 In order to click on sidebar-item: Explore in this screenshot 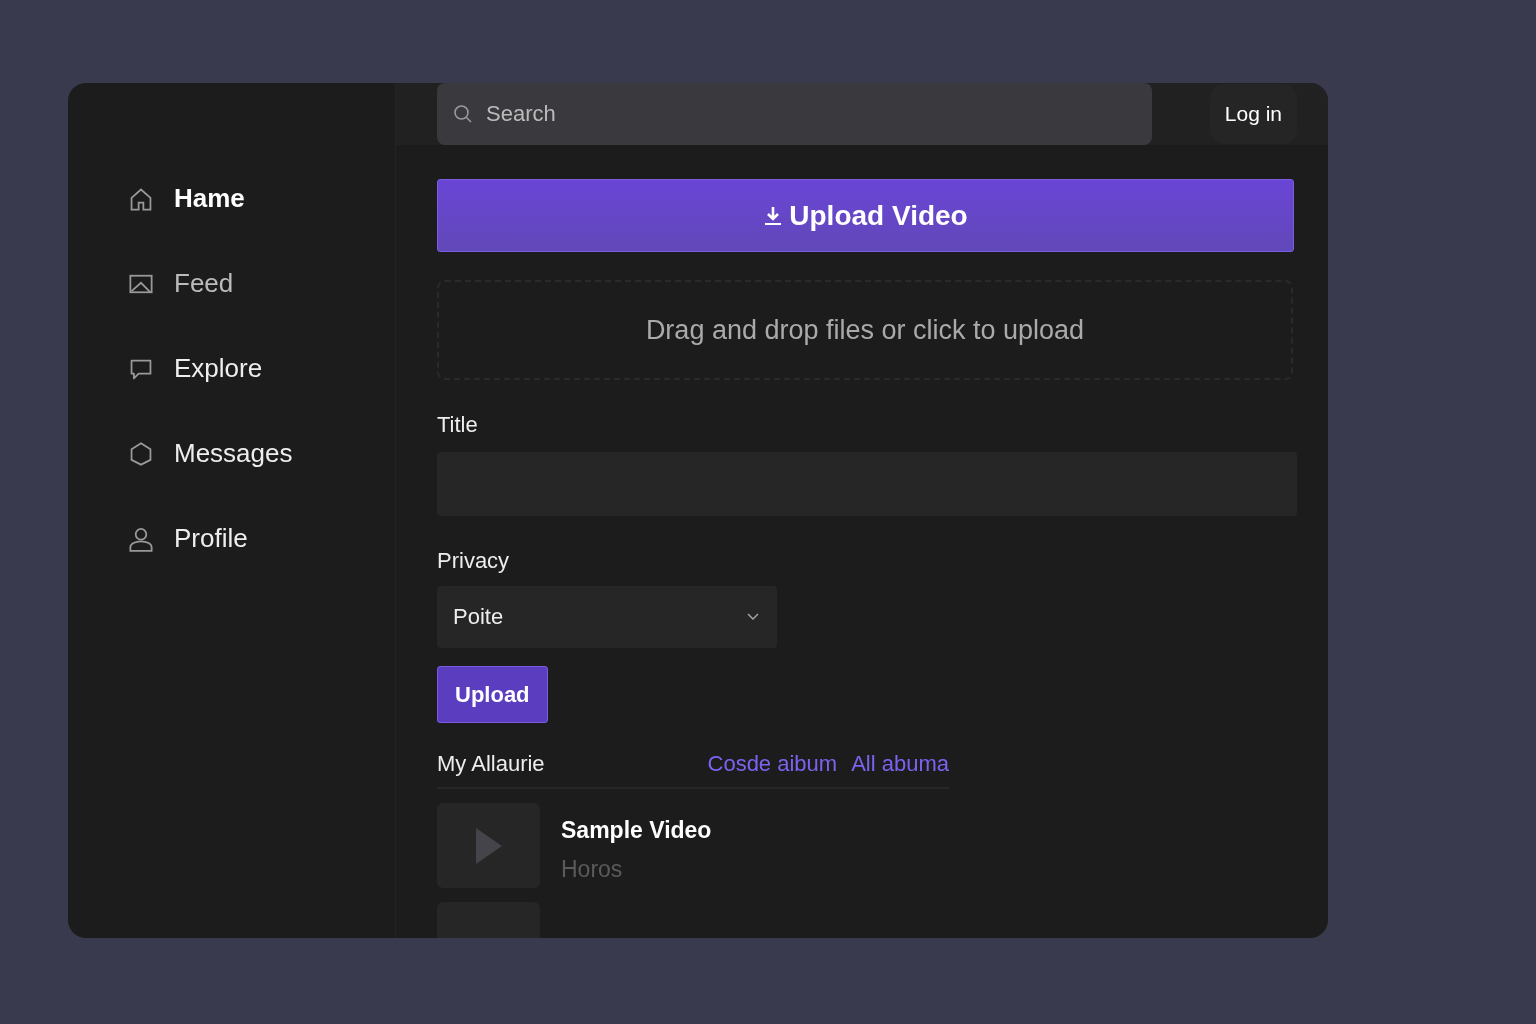, I will do `click(261, 368)`.